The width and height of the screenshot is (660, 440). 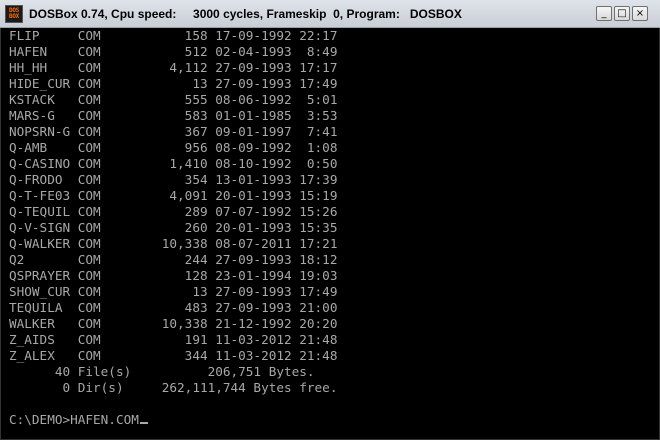 I want to click on minimize-button: _, so click(x=604, y=13).